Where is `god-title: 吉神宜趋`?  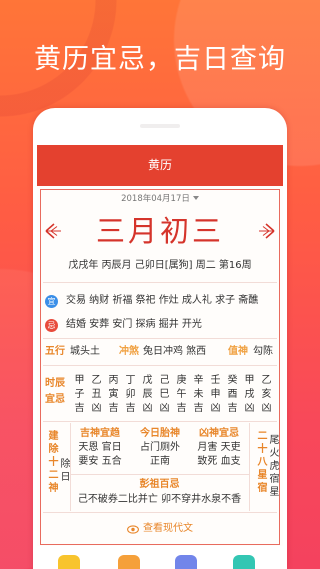 god-title: 吉神宜趋 is located at coordinates (100, 433).